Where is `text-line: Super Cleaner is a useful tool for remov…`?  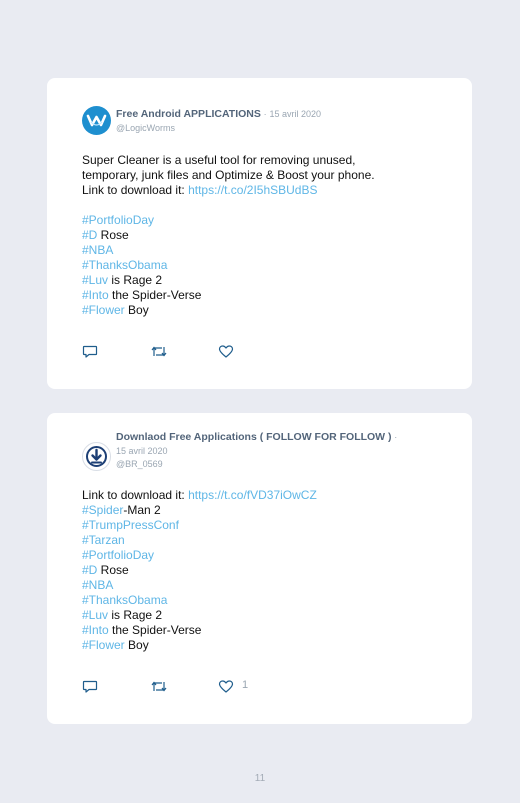 text-line: Super Cleaner is a useful tool for remov… is located at coordinates (219, 160).